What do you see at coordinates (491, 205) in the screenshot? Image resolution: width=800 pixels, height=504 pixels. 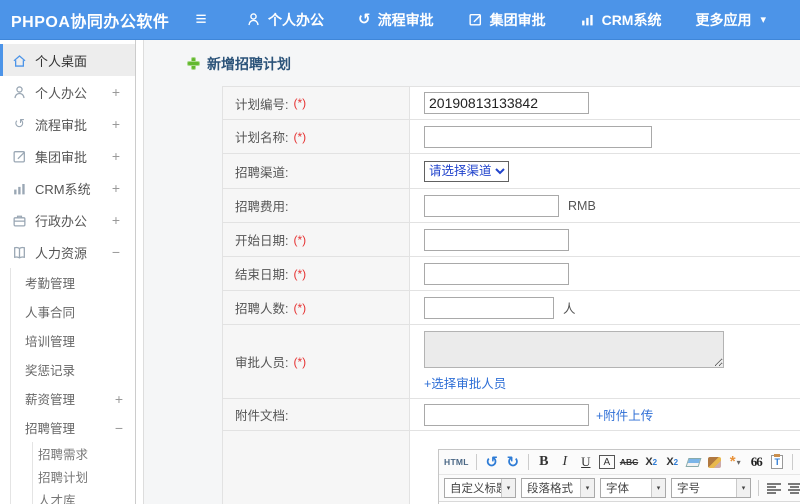 I see `cost-input` at bounding box center [491, 205].